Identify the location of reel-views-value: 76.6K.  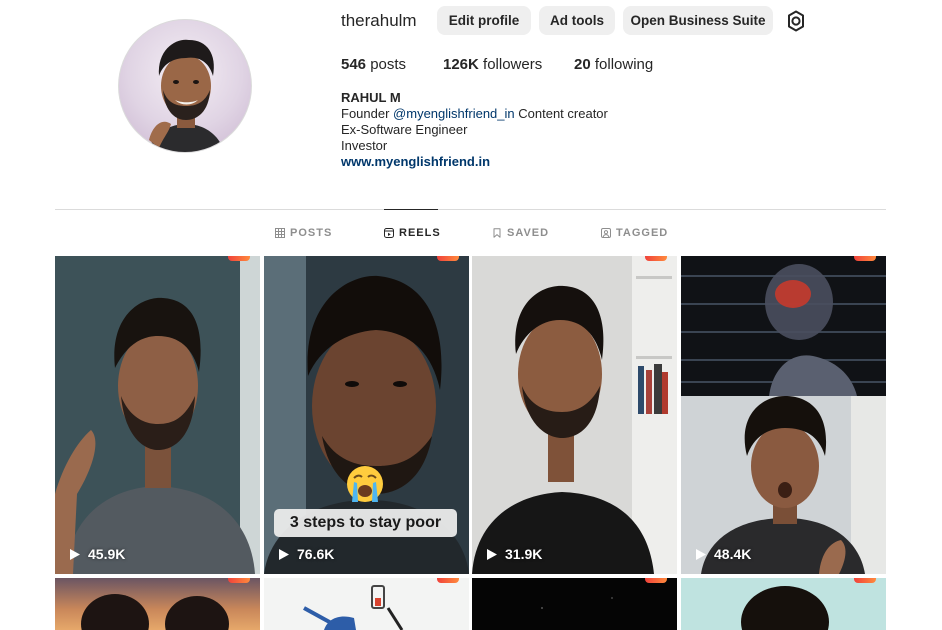
(316, 554).